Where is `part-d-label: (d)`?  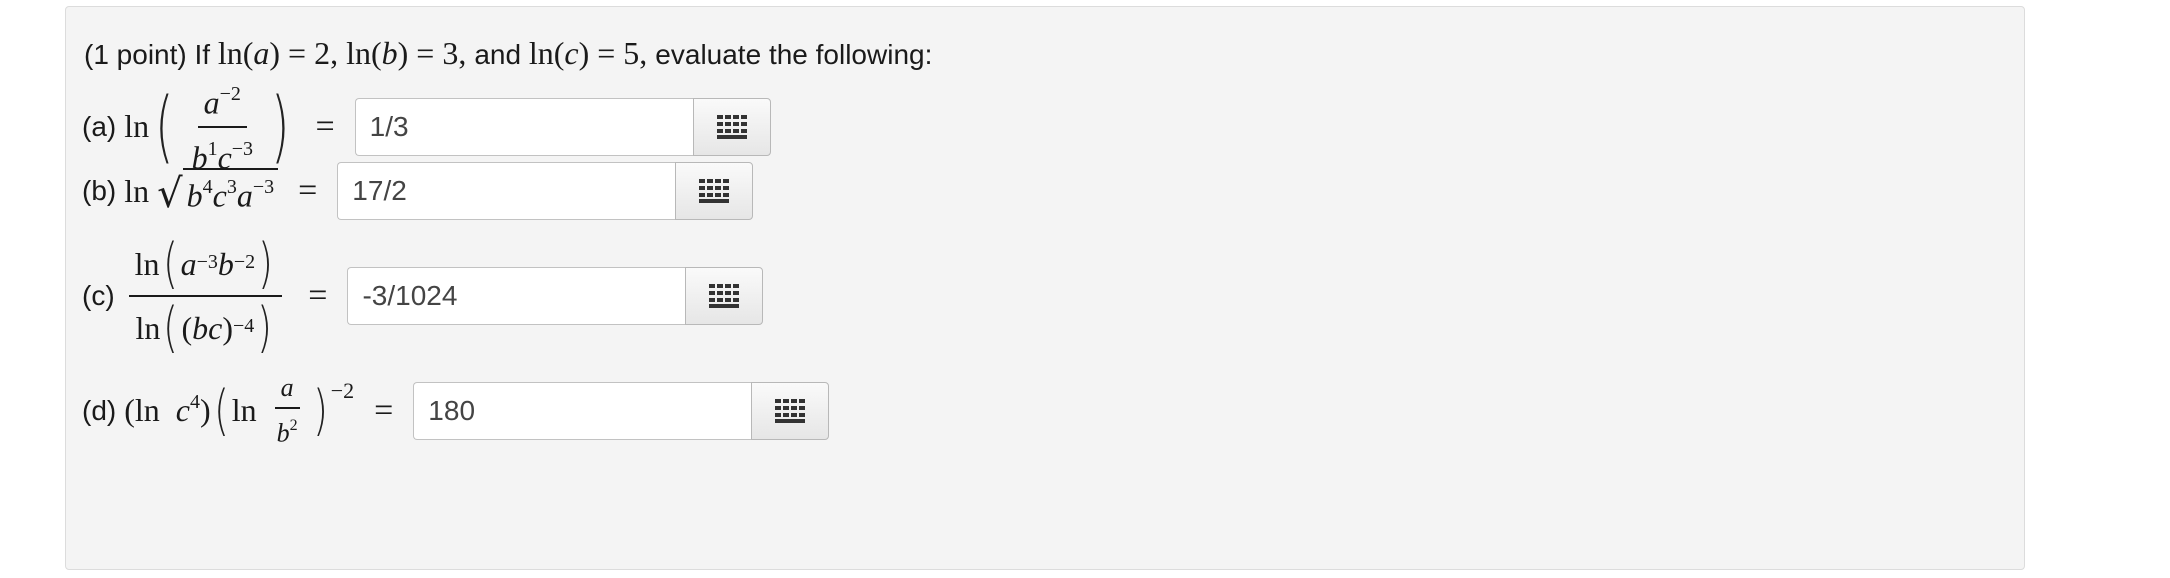 part-d-label: (d) is located at coordinates (99, 410).